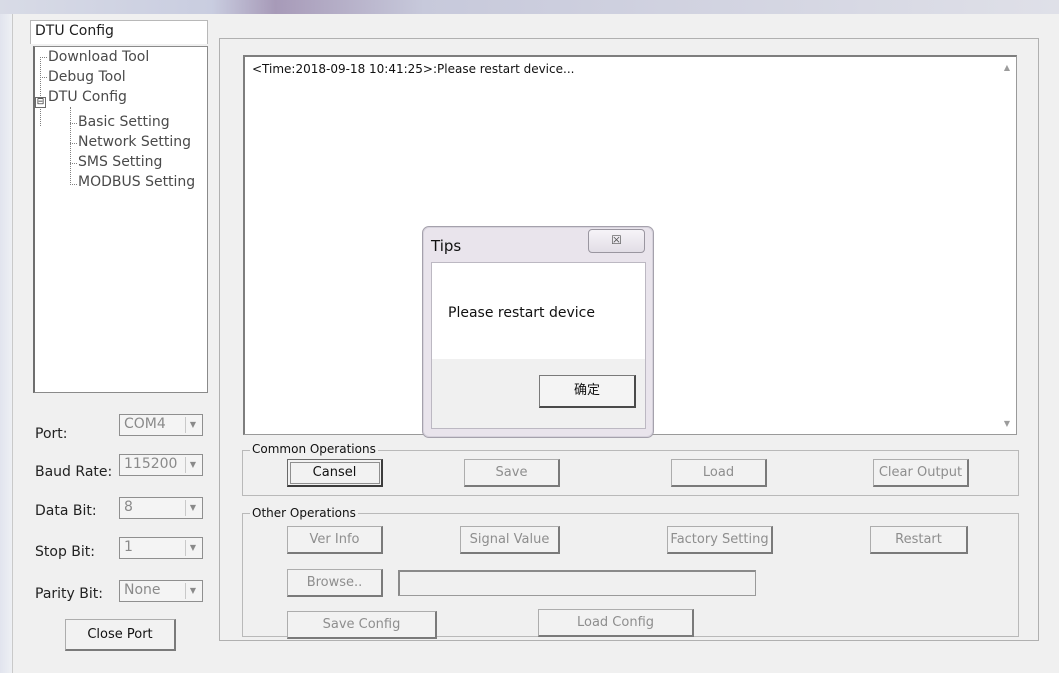  I want to click on signal-value-button: Signal Value, so click(510, 540).